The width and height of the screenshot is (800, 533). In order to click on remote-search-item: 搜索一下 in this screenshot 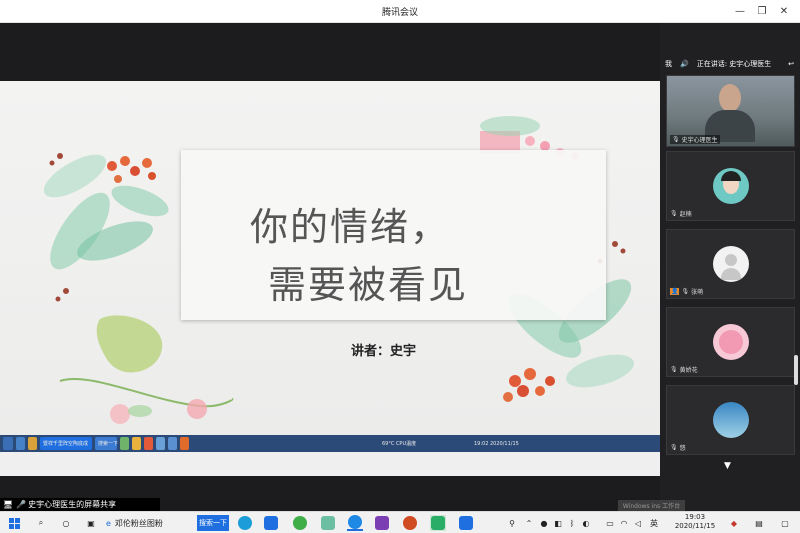, I will do `click(106, 443)`.